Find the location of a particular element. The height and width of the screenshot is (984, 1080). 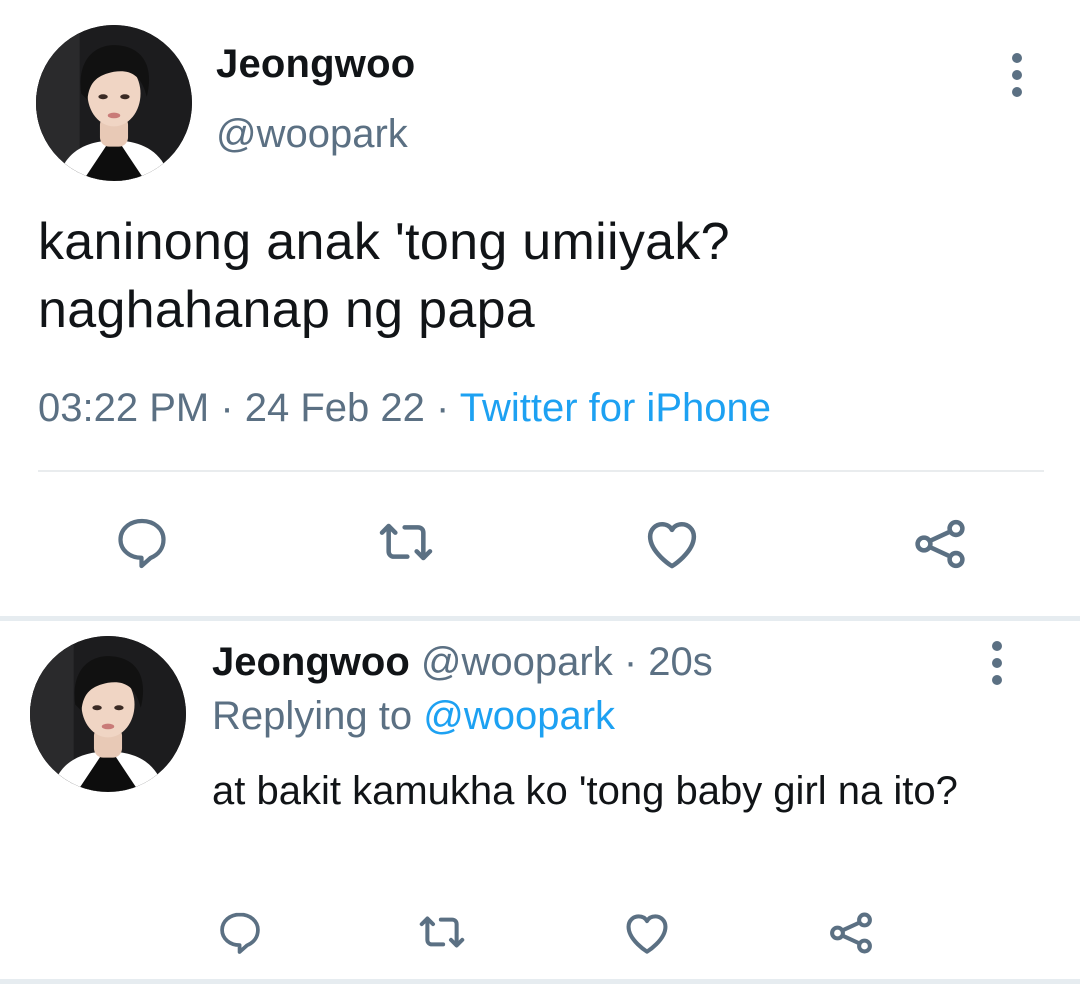

tweet-text-line: kaninong anak 'tong umiiyak? is located at coordinates (384, 242).